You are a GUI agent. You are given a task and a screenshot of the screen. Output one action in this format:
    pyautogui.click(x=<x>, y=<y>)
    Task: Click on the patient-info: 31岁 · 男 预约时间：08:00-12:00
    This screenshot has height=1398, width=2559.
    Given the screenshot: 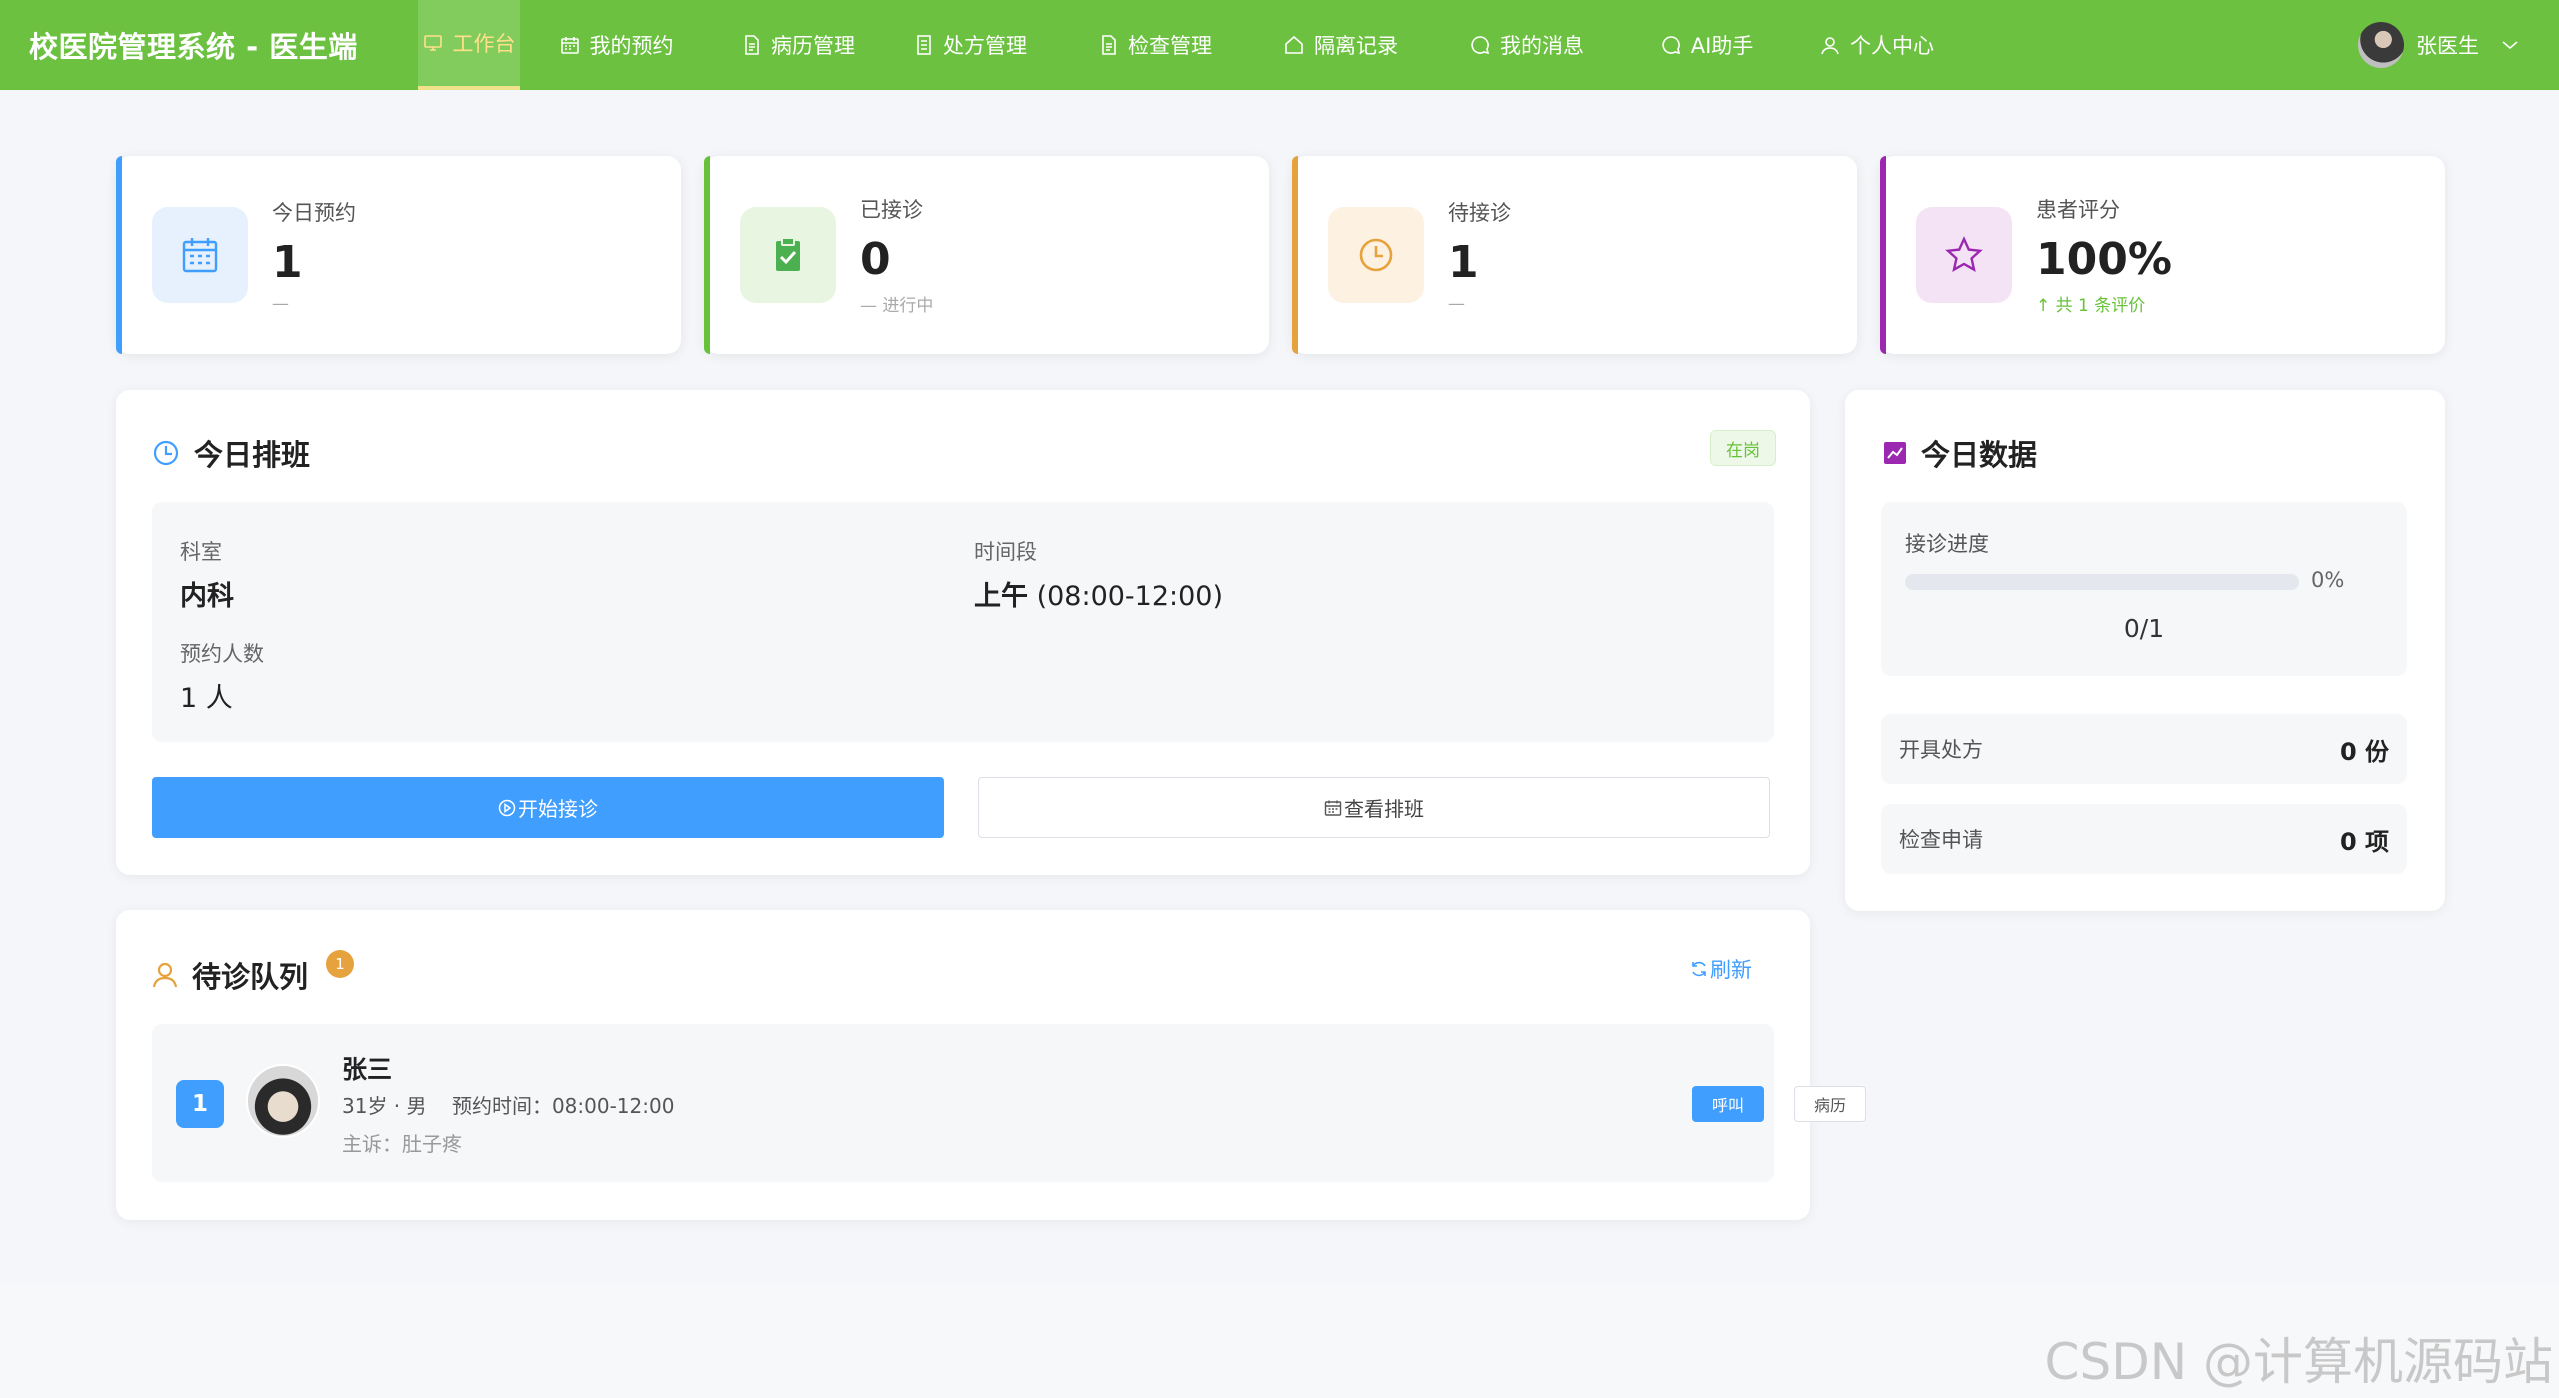 What is the action you would take?
    pyautogui.click(x=508, y=1106)
    